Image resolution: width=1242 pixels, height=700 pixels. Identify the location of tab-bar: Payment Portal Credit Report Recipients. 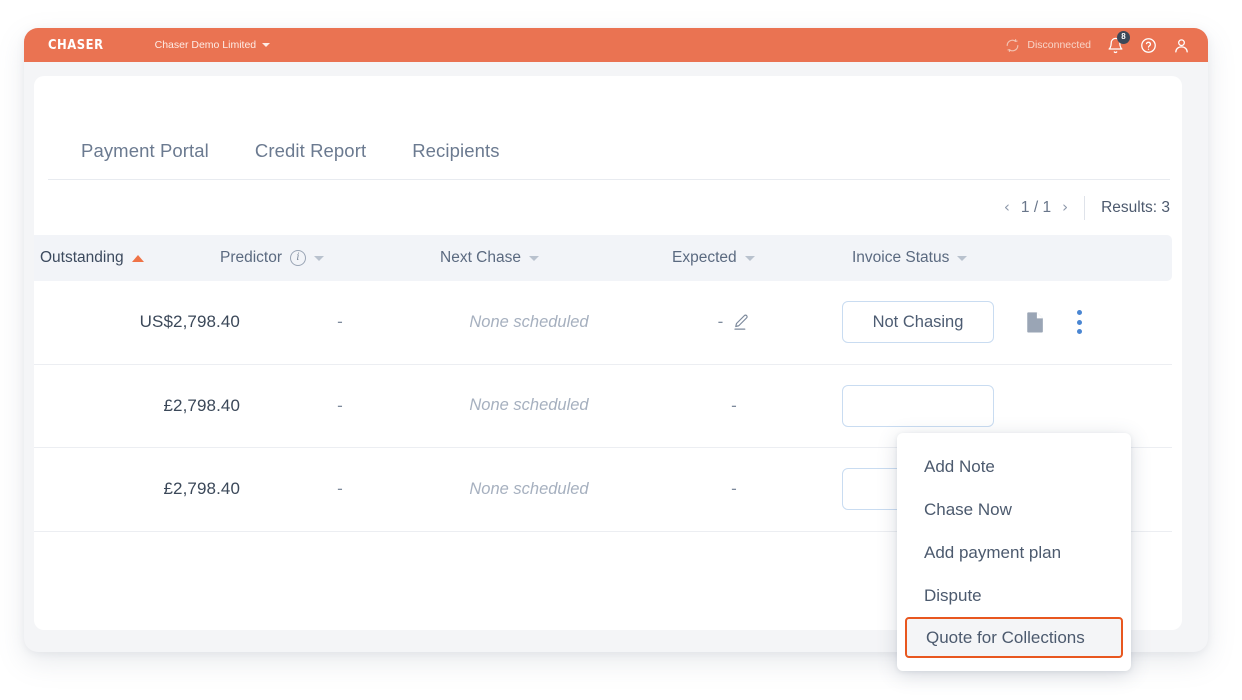
(608, 127).